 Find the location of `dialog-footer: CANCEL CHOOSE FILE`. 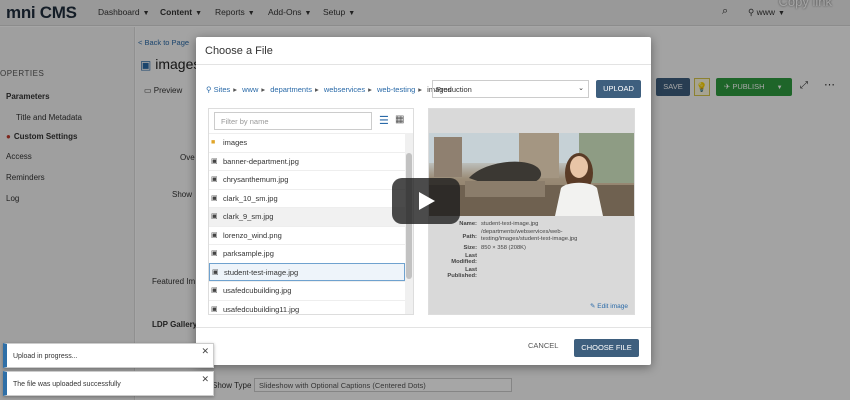

dialog-footer: CANCEL CHOOSE FILE is located at coordinates (423, 346).